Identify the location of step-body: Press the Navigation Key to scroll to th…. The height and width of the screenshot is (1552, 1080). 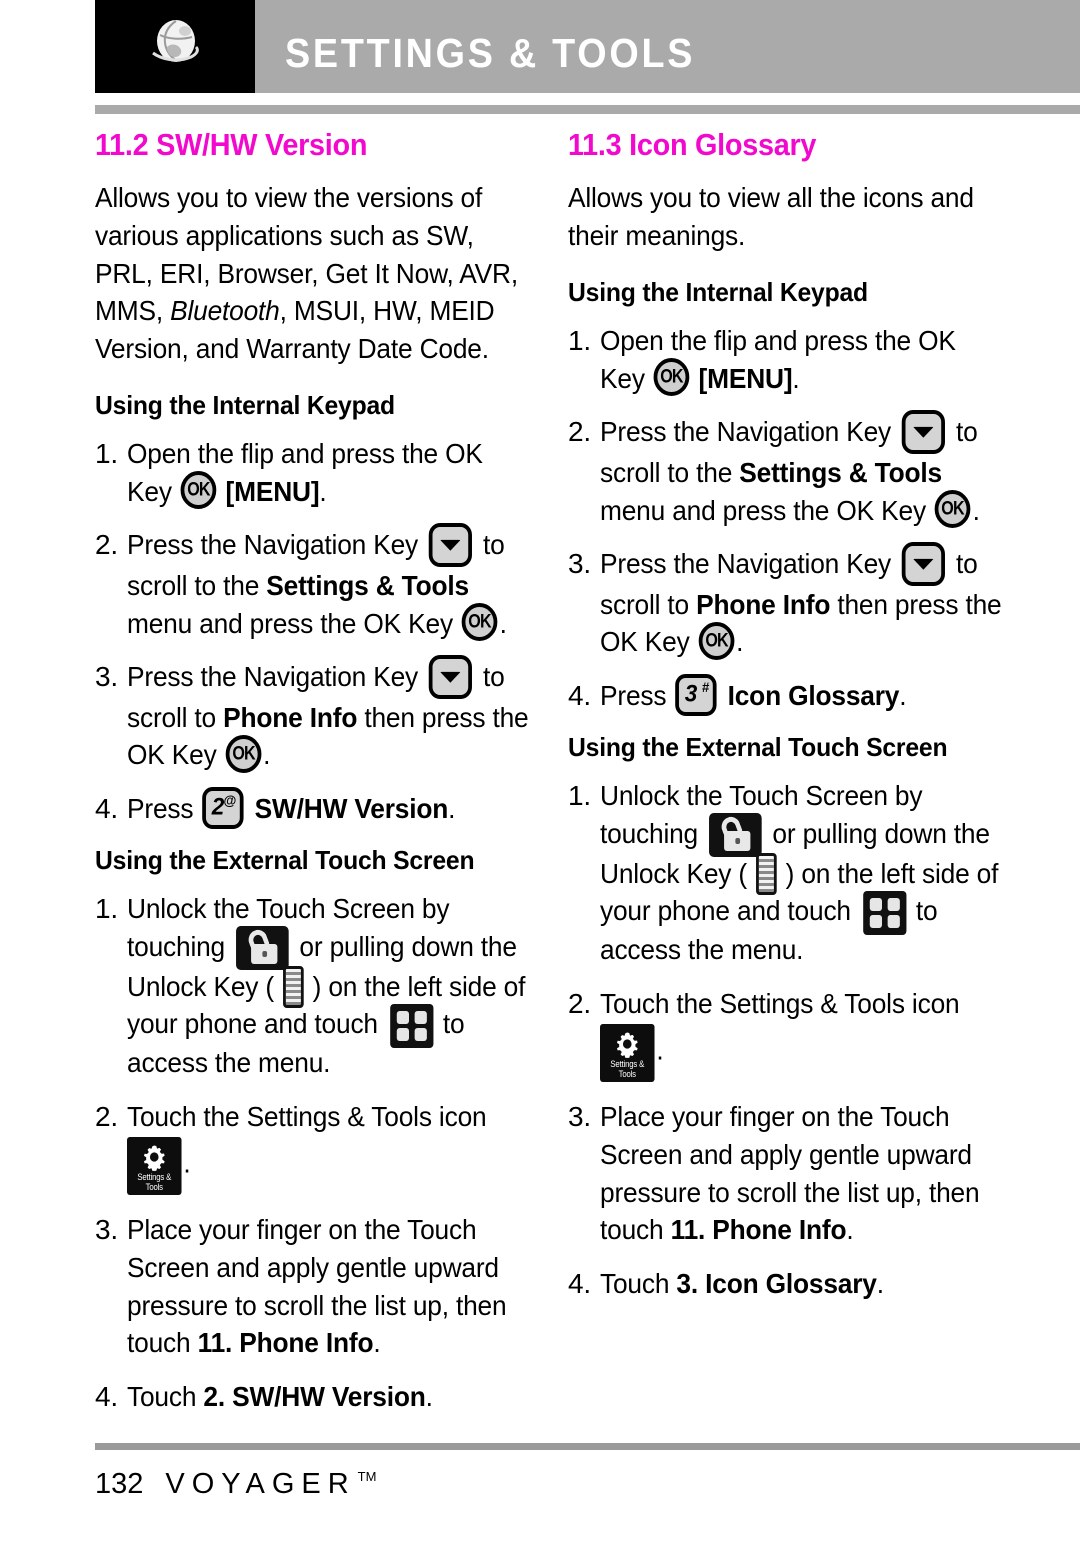
(328, 582).